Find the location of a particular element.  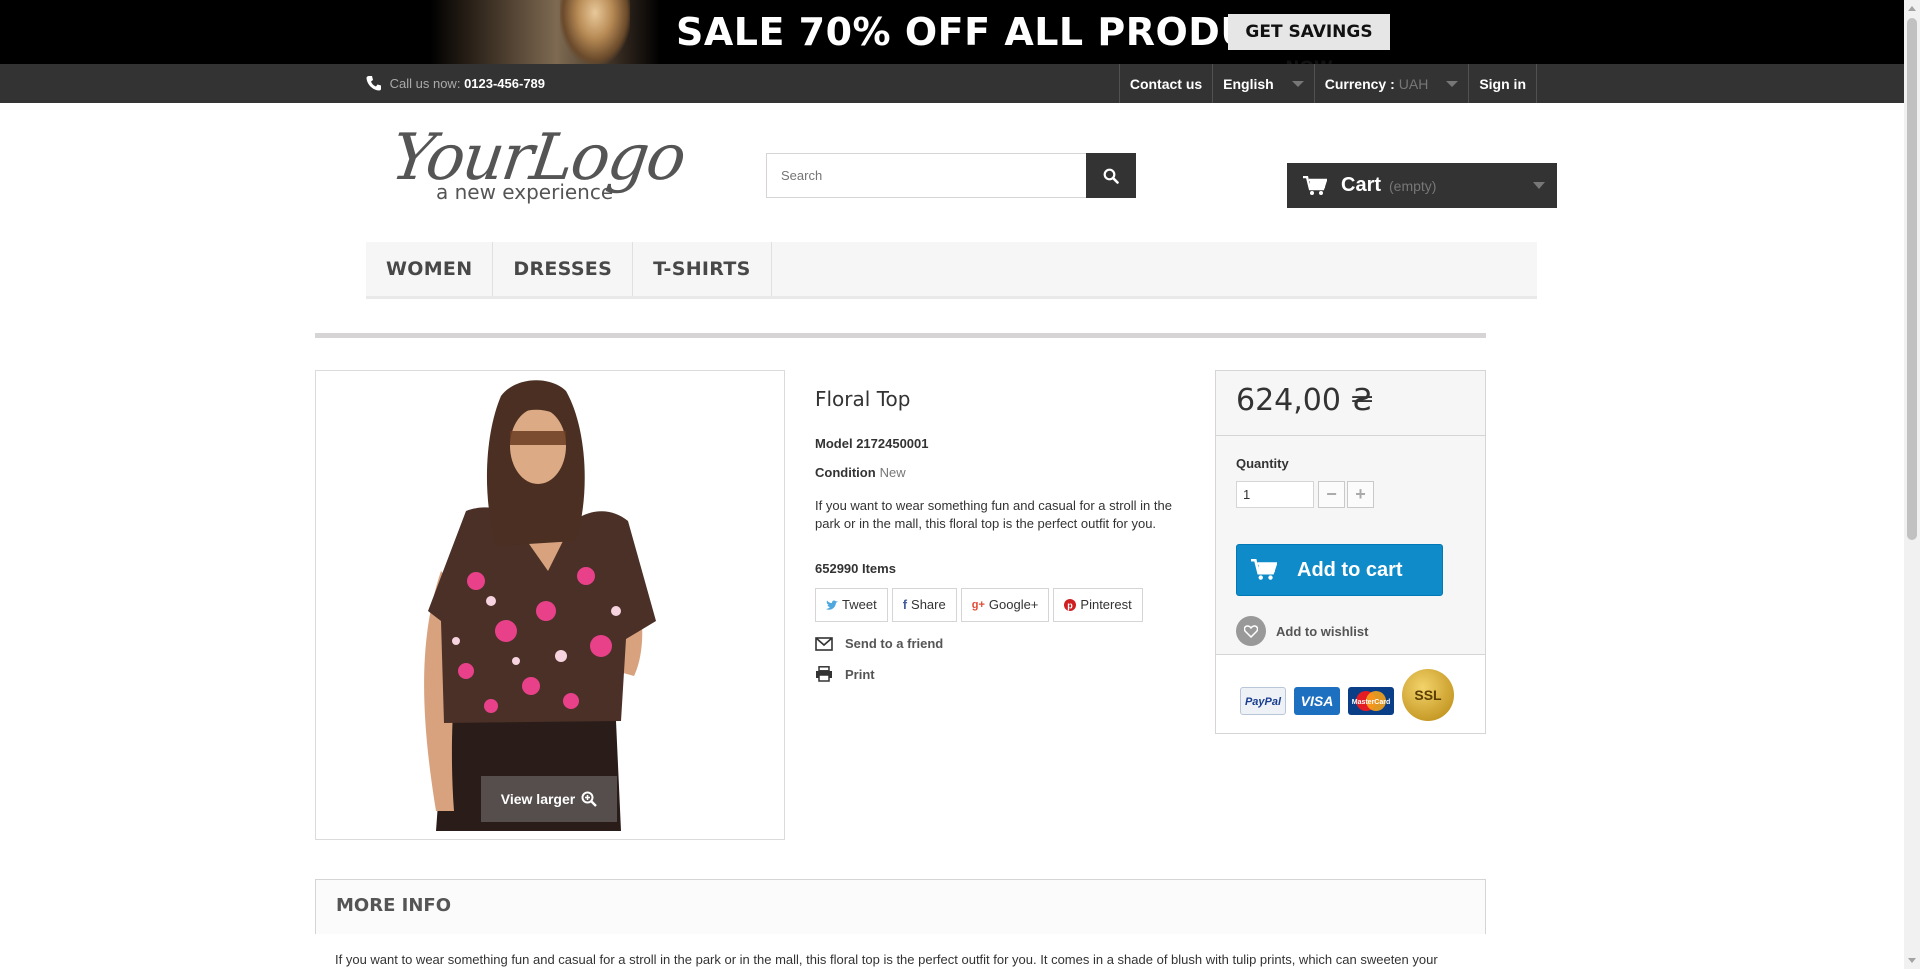

google-plus-button: g+ Google+ is located at coordinates (1005, 605).